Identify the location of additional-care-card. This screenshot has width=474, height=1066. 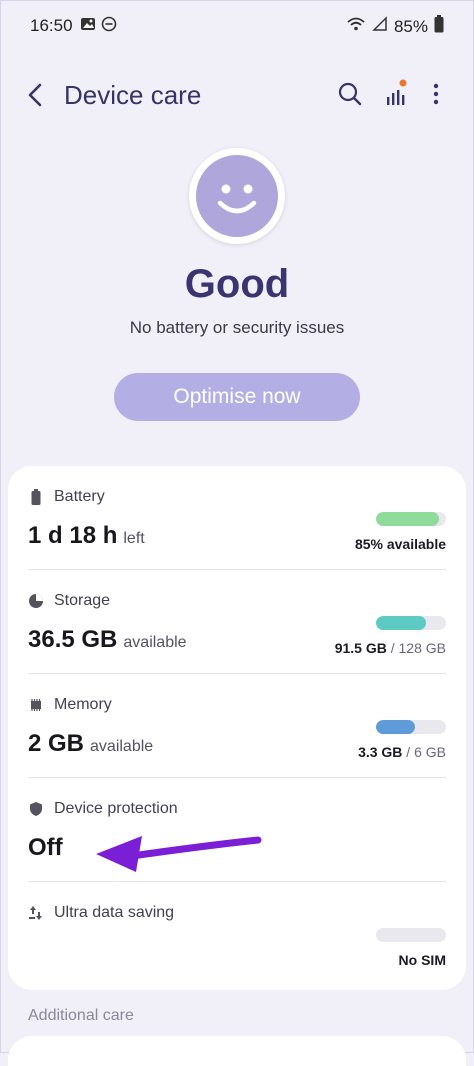
(237, 1051).